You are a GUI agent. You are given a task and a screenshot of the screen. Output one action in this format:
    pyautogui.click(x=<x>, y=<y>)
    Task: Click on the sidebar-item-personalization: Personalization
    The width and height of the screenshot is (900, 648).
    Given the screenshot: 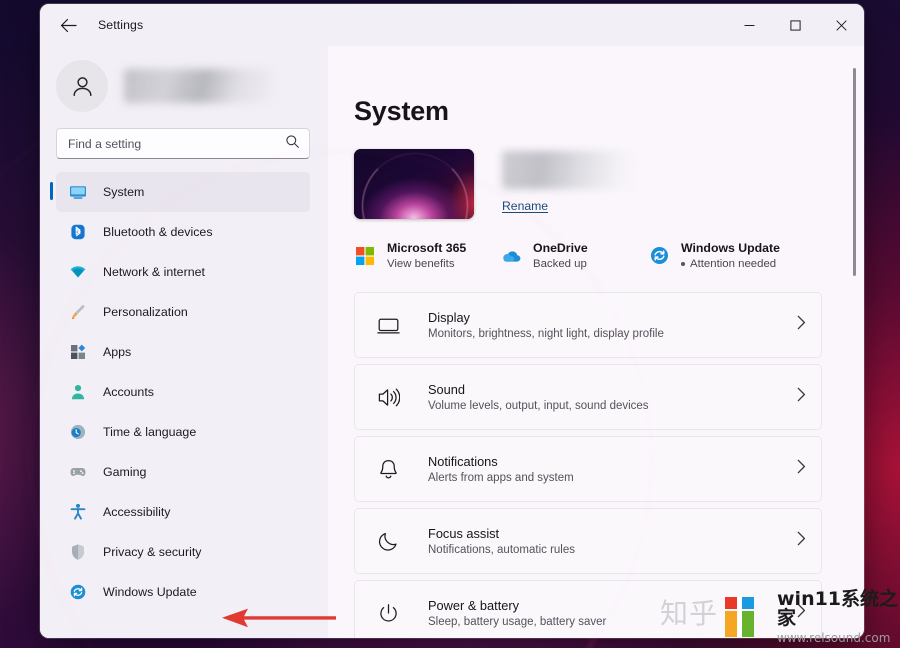 What is the action you would take?
    pyautogui.click(x=183, y=312)
    